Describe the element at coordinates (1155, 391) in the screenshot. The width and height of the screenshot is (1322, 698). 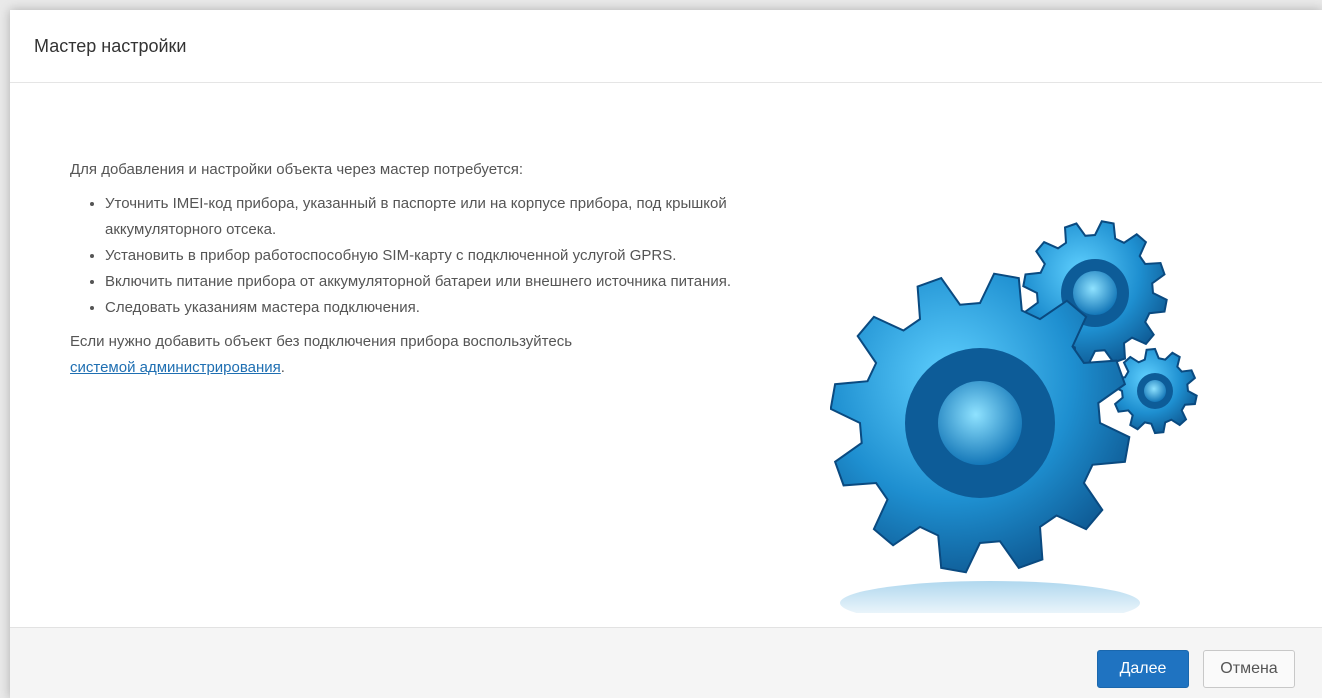
I see `gear-tiny` at that location.